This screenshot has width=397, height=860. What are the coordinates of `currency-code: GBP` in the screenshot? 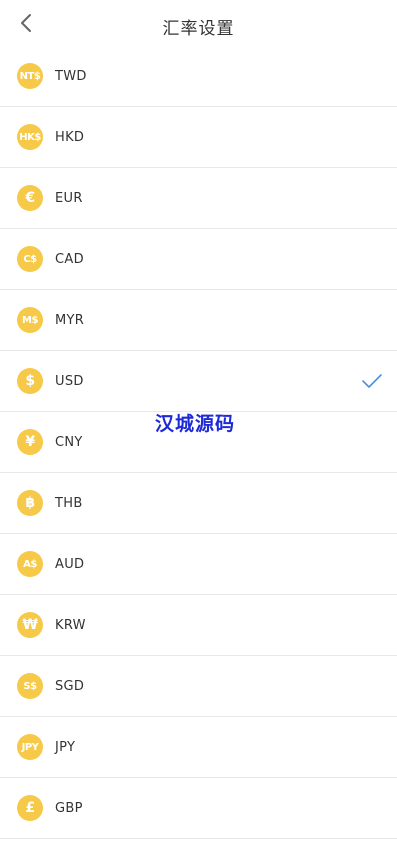 It's located at (69, 808).